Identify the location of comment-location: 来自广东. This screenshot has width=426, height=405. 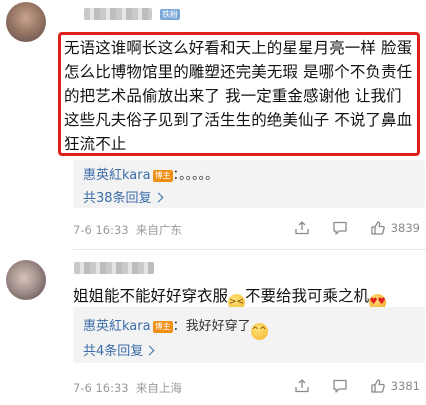
(158, 230).